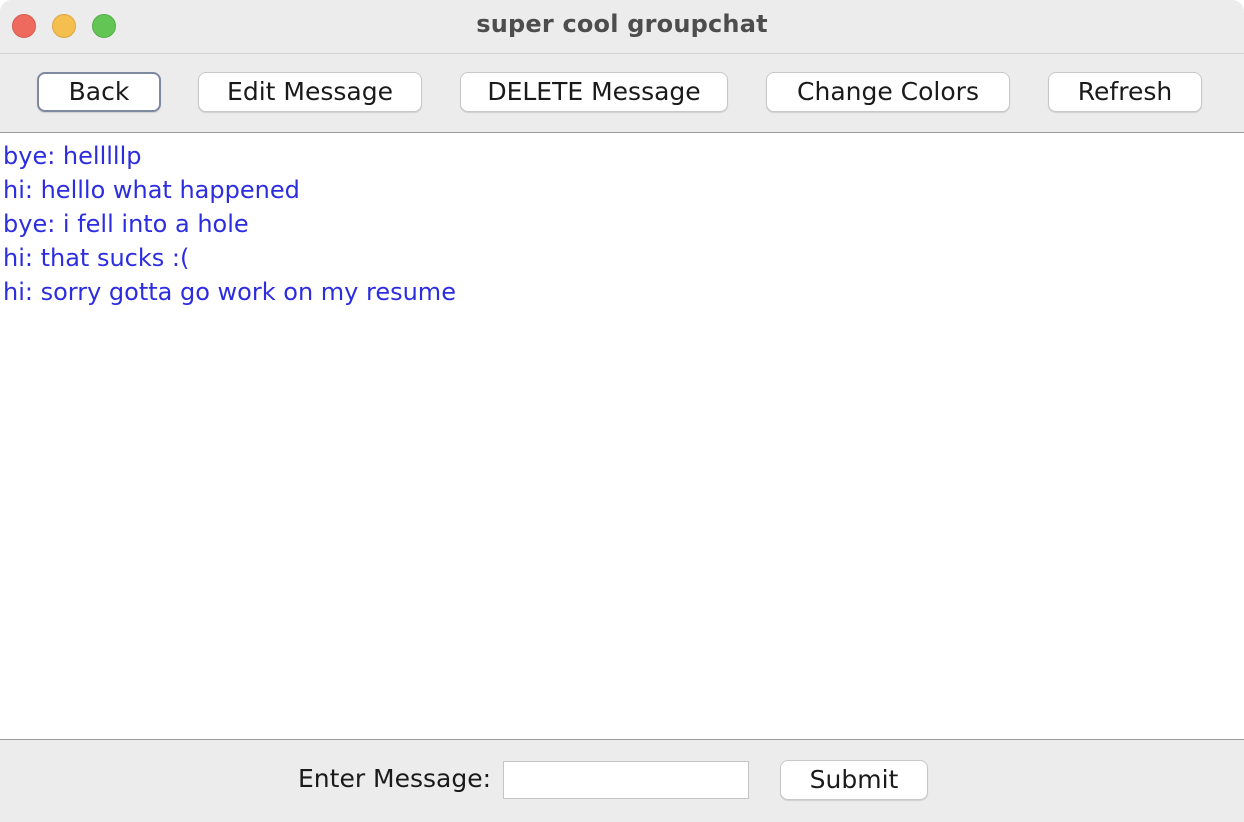 The height and width of the screenshot is (822, 1244). I want to click on edit-message-button: Edit Message, so click(310, 92).